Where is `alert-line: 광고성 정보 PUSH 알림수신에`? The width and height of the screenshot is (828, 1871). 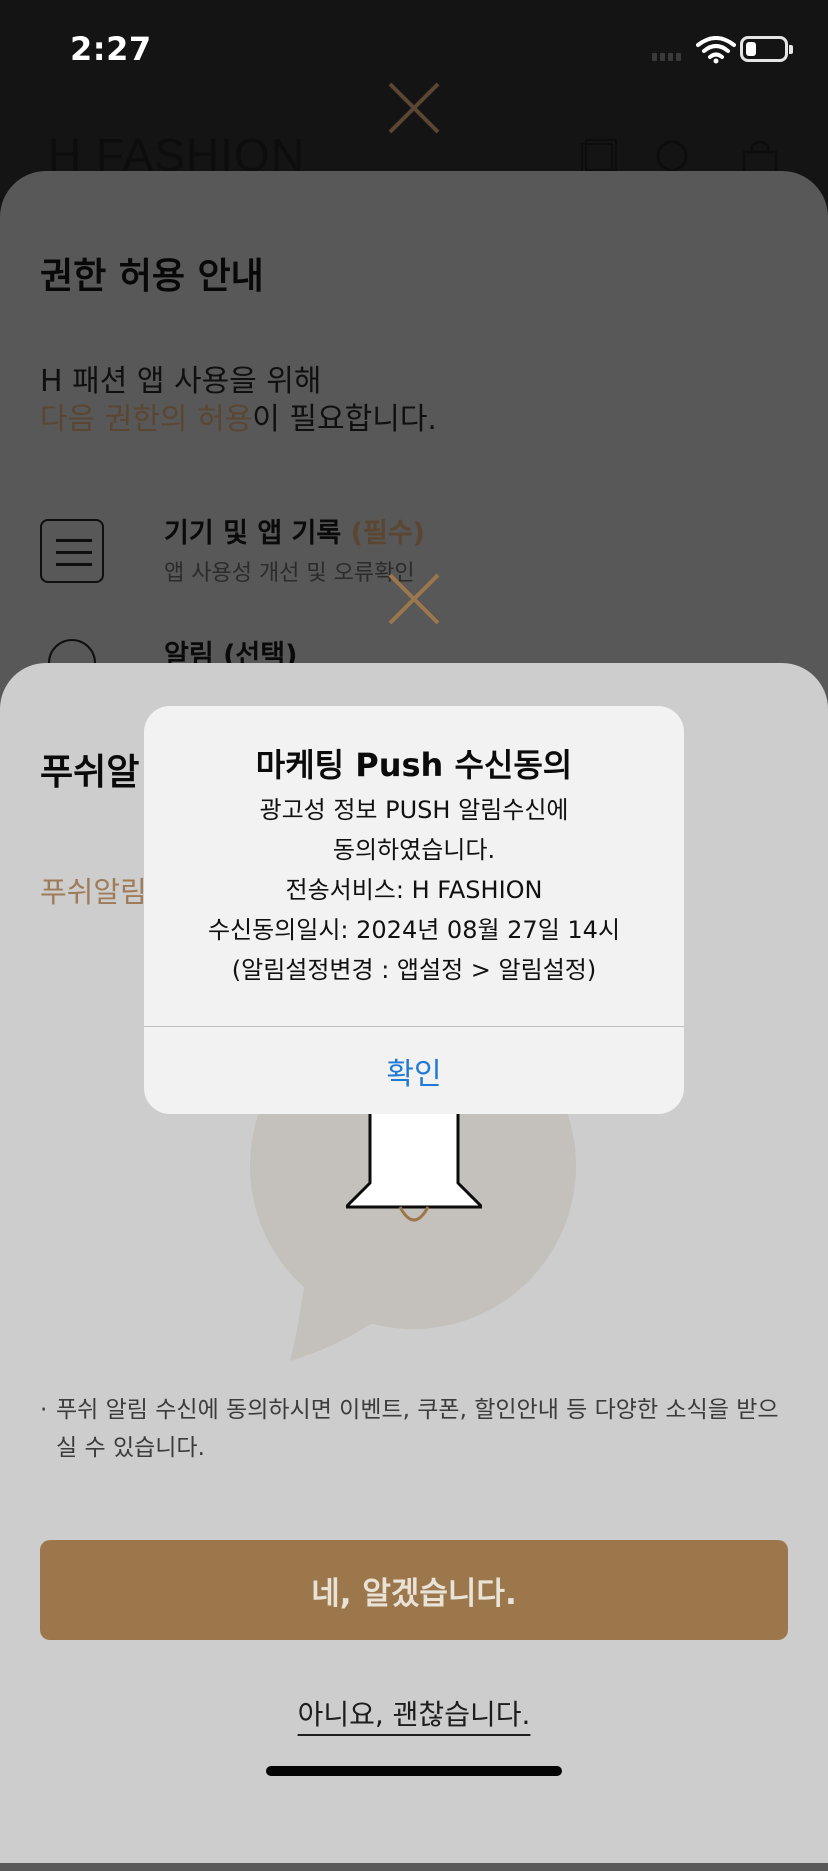
alert-line: 광고성 정보 PUSH 알림수신에 is located at coordinates (414, 810).